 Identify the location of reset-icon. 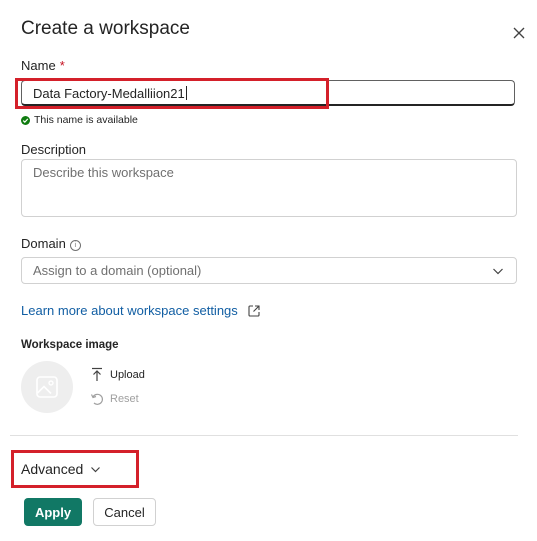
(96, 399).